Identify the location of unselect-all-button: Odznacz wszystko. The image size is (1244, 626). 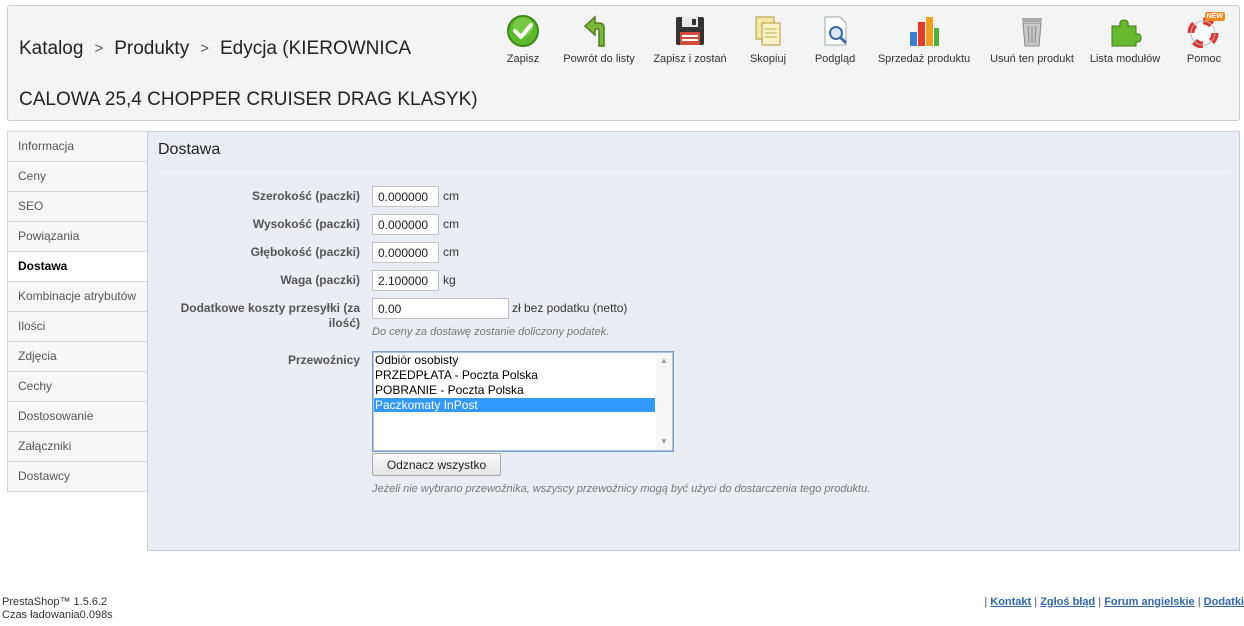
(436, 464).